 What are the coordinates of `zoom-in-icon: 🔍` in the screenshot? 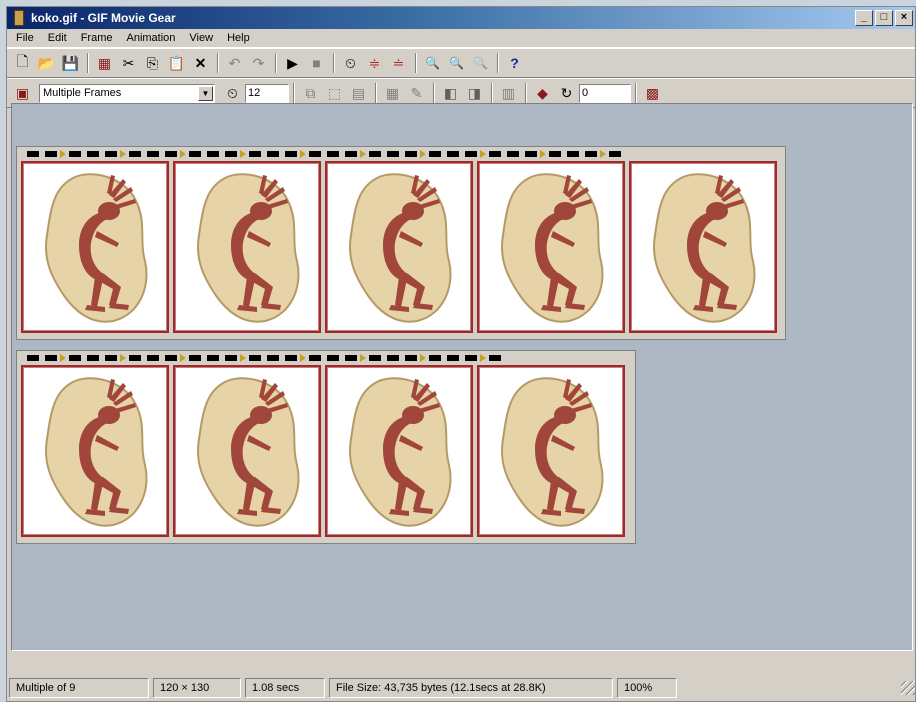 It's located at (432, 63).